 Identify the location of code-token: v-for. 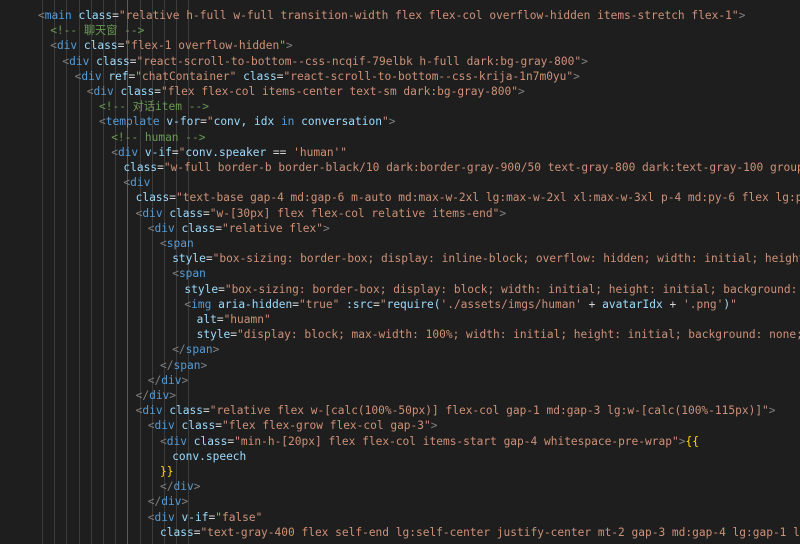
(183, 122).